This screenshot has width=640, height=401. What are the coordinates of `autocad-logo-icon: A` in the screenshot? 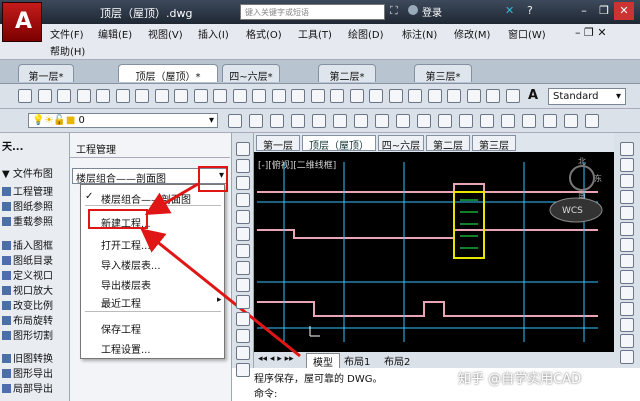 It's located at (24, 21).